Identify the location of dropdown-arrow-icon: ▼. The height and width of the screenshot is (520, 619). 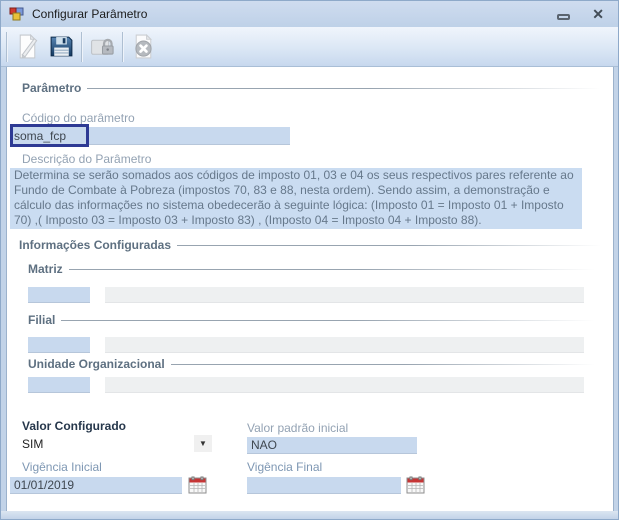
(203, 443).